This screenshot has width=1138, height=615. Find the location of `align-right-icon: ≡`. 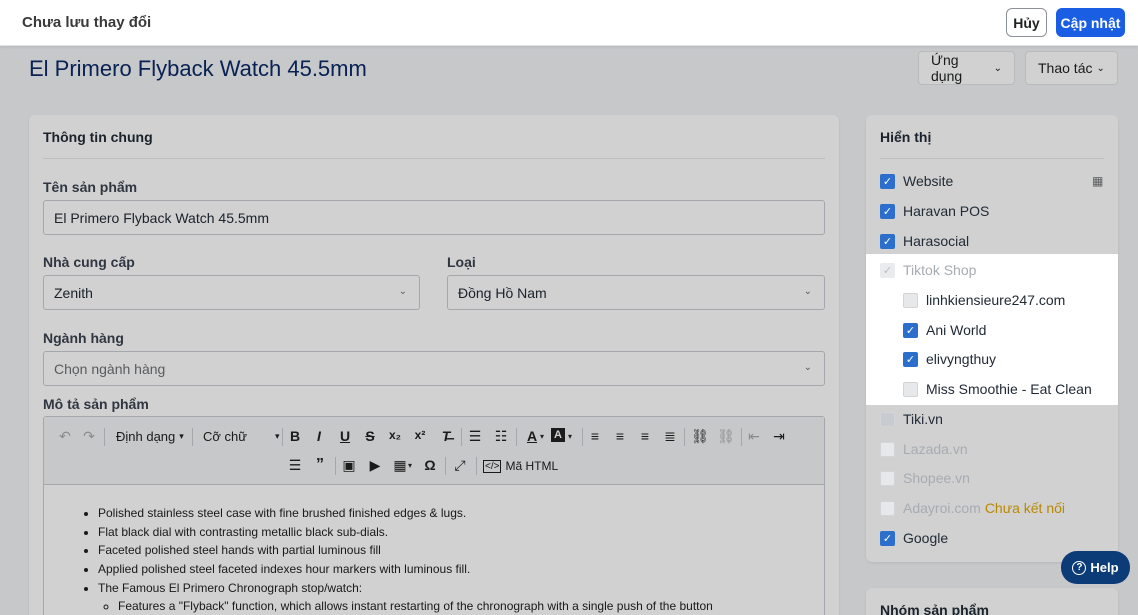

align-right-icon: ≡ is located at coordinates (645, 436).